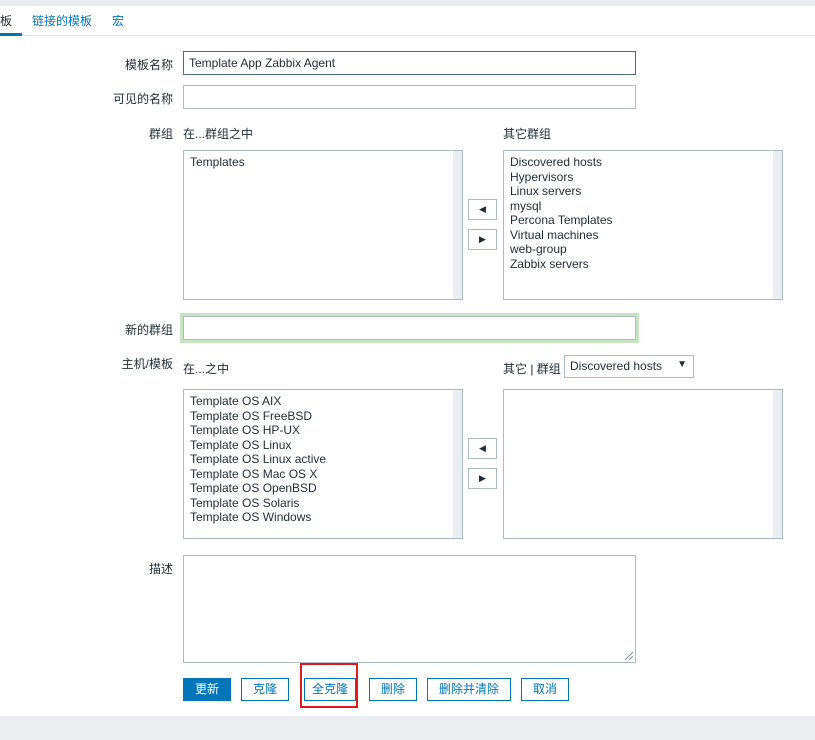  I want to click on list-item: Zabbix servers, so click(561, 264).